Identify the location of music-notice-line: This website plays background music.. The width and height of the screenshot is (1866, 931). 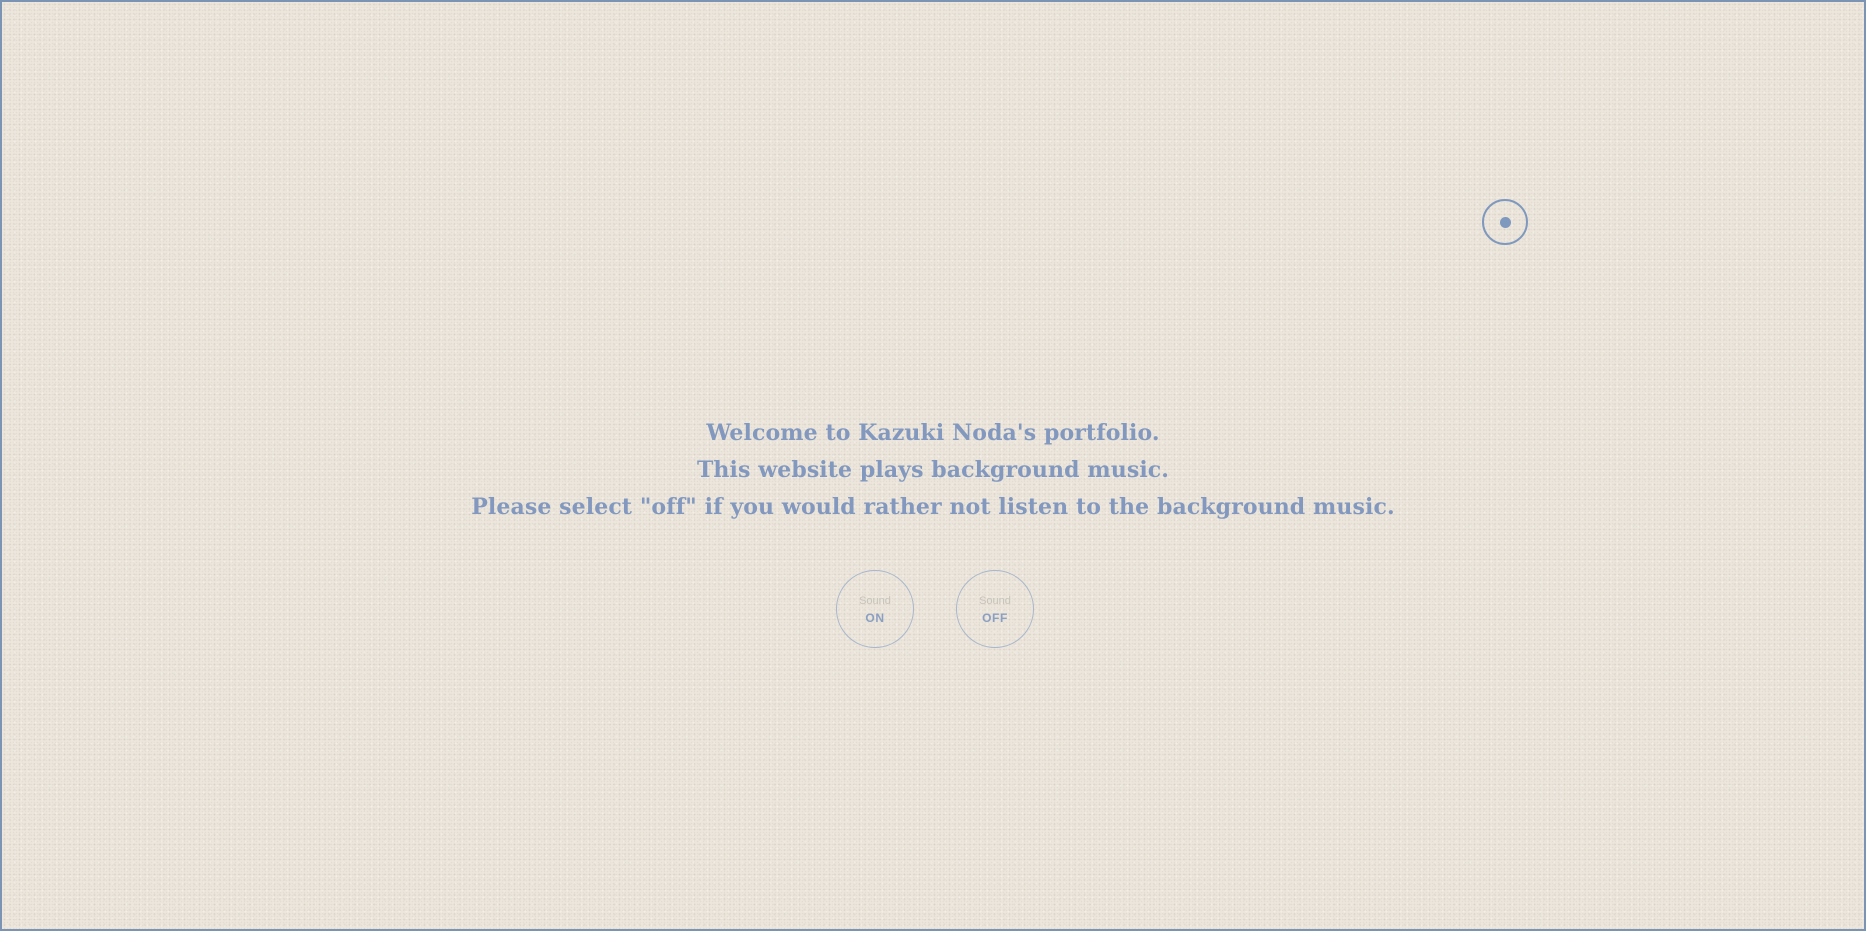
(933, 470).